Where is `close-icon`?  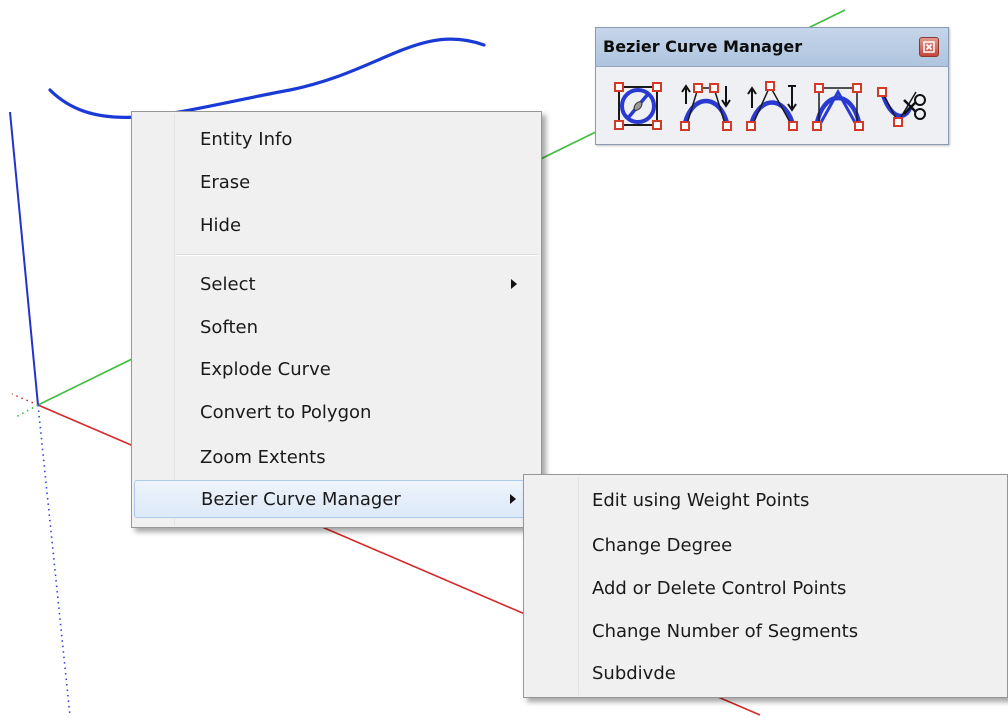 close-icon is located at coordinates (929, 47).